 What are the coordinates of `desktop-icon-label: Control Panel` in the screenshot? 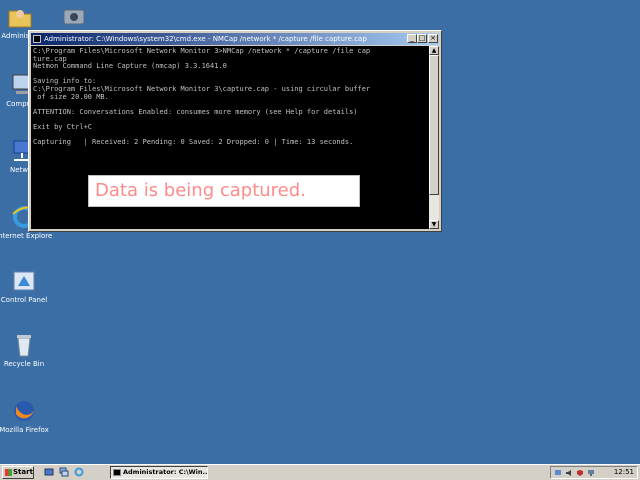 It's located at (24, 300).